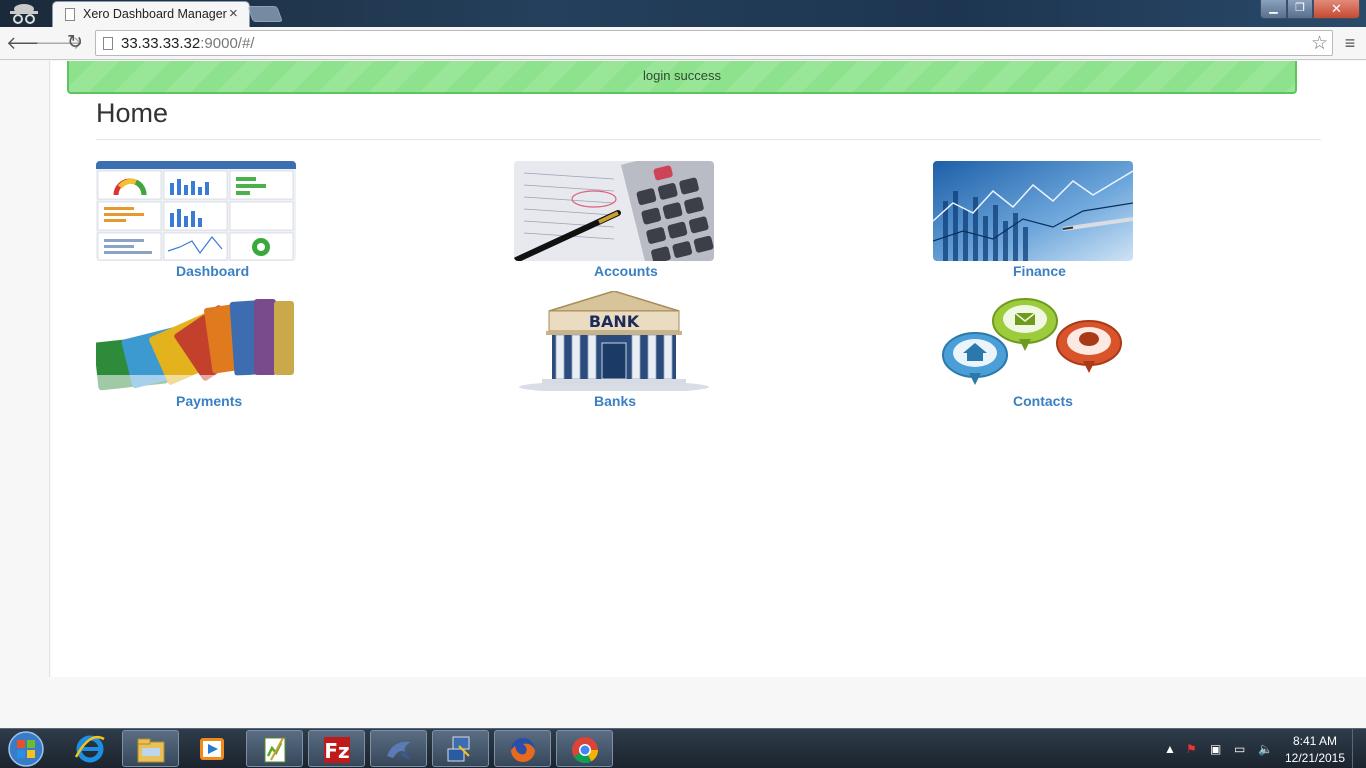 The width and height of the screenshot is (1366, 768). I want to click on internet-explorer-icon, so click(89, 749).